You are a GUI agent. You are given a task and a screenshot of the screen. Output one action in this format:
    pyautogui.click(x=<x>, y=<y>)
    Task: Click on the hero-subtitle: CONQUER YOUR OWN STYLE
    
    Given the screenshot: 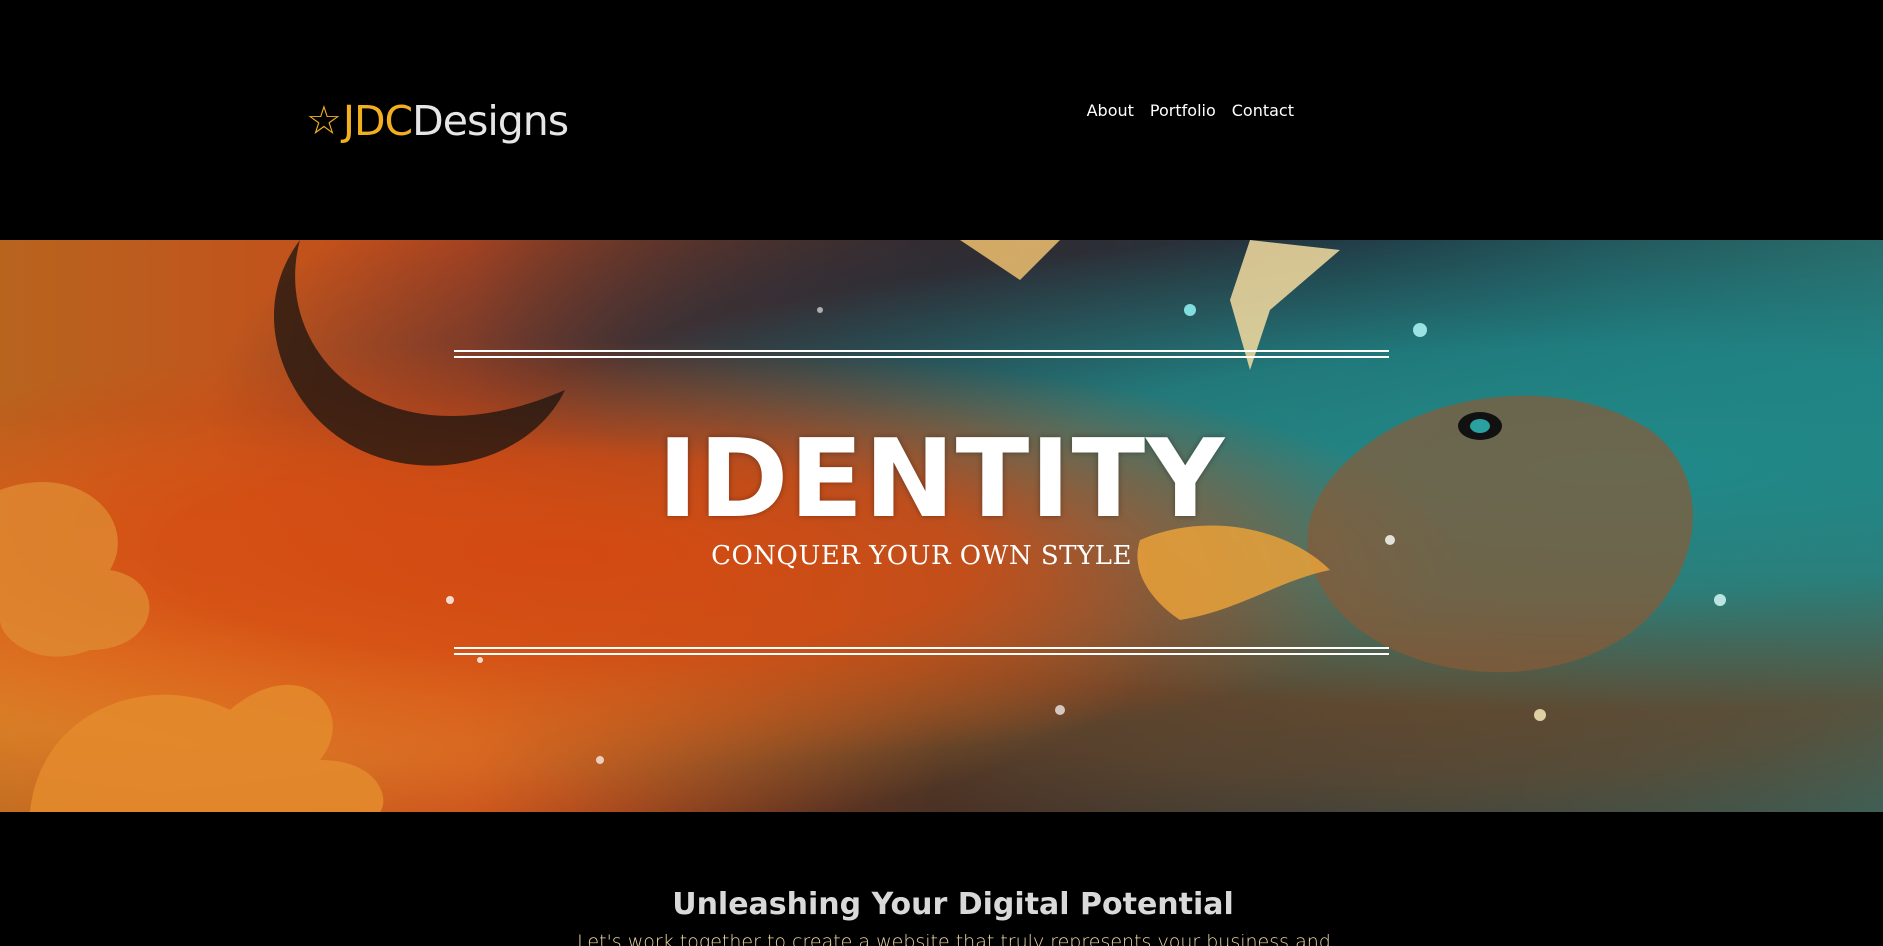 What is the action you would take?
    pyautogui.click(x=921, y=556)
    